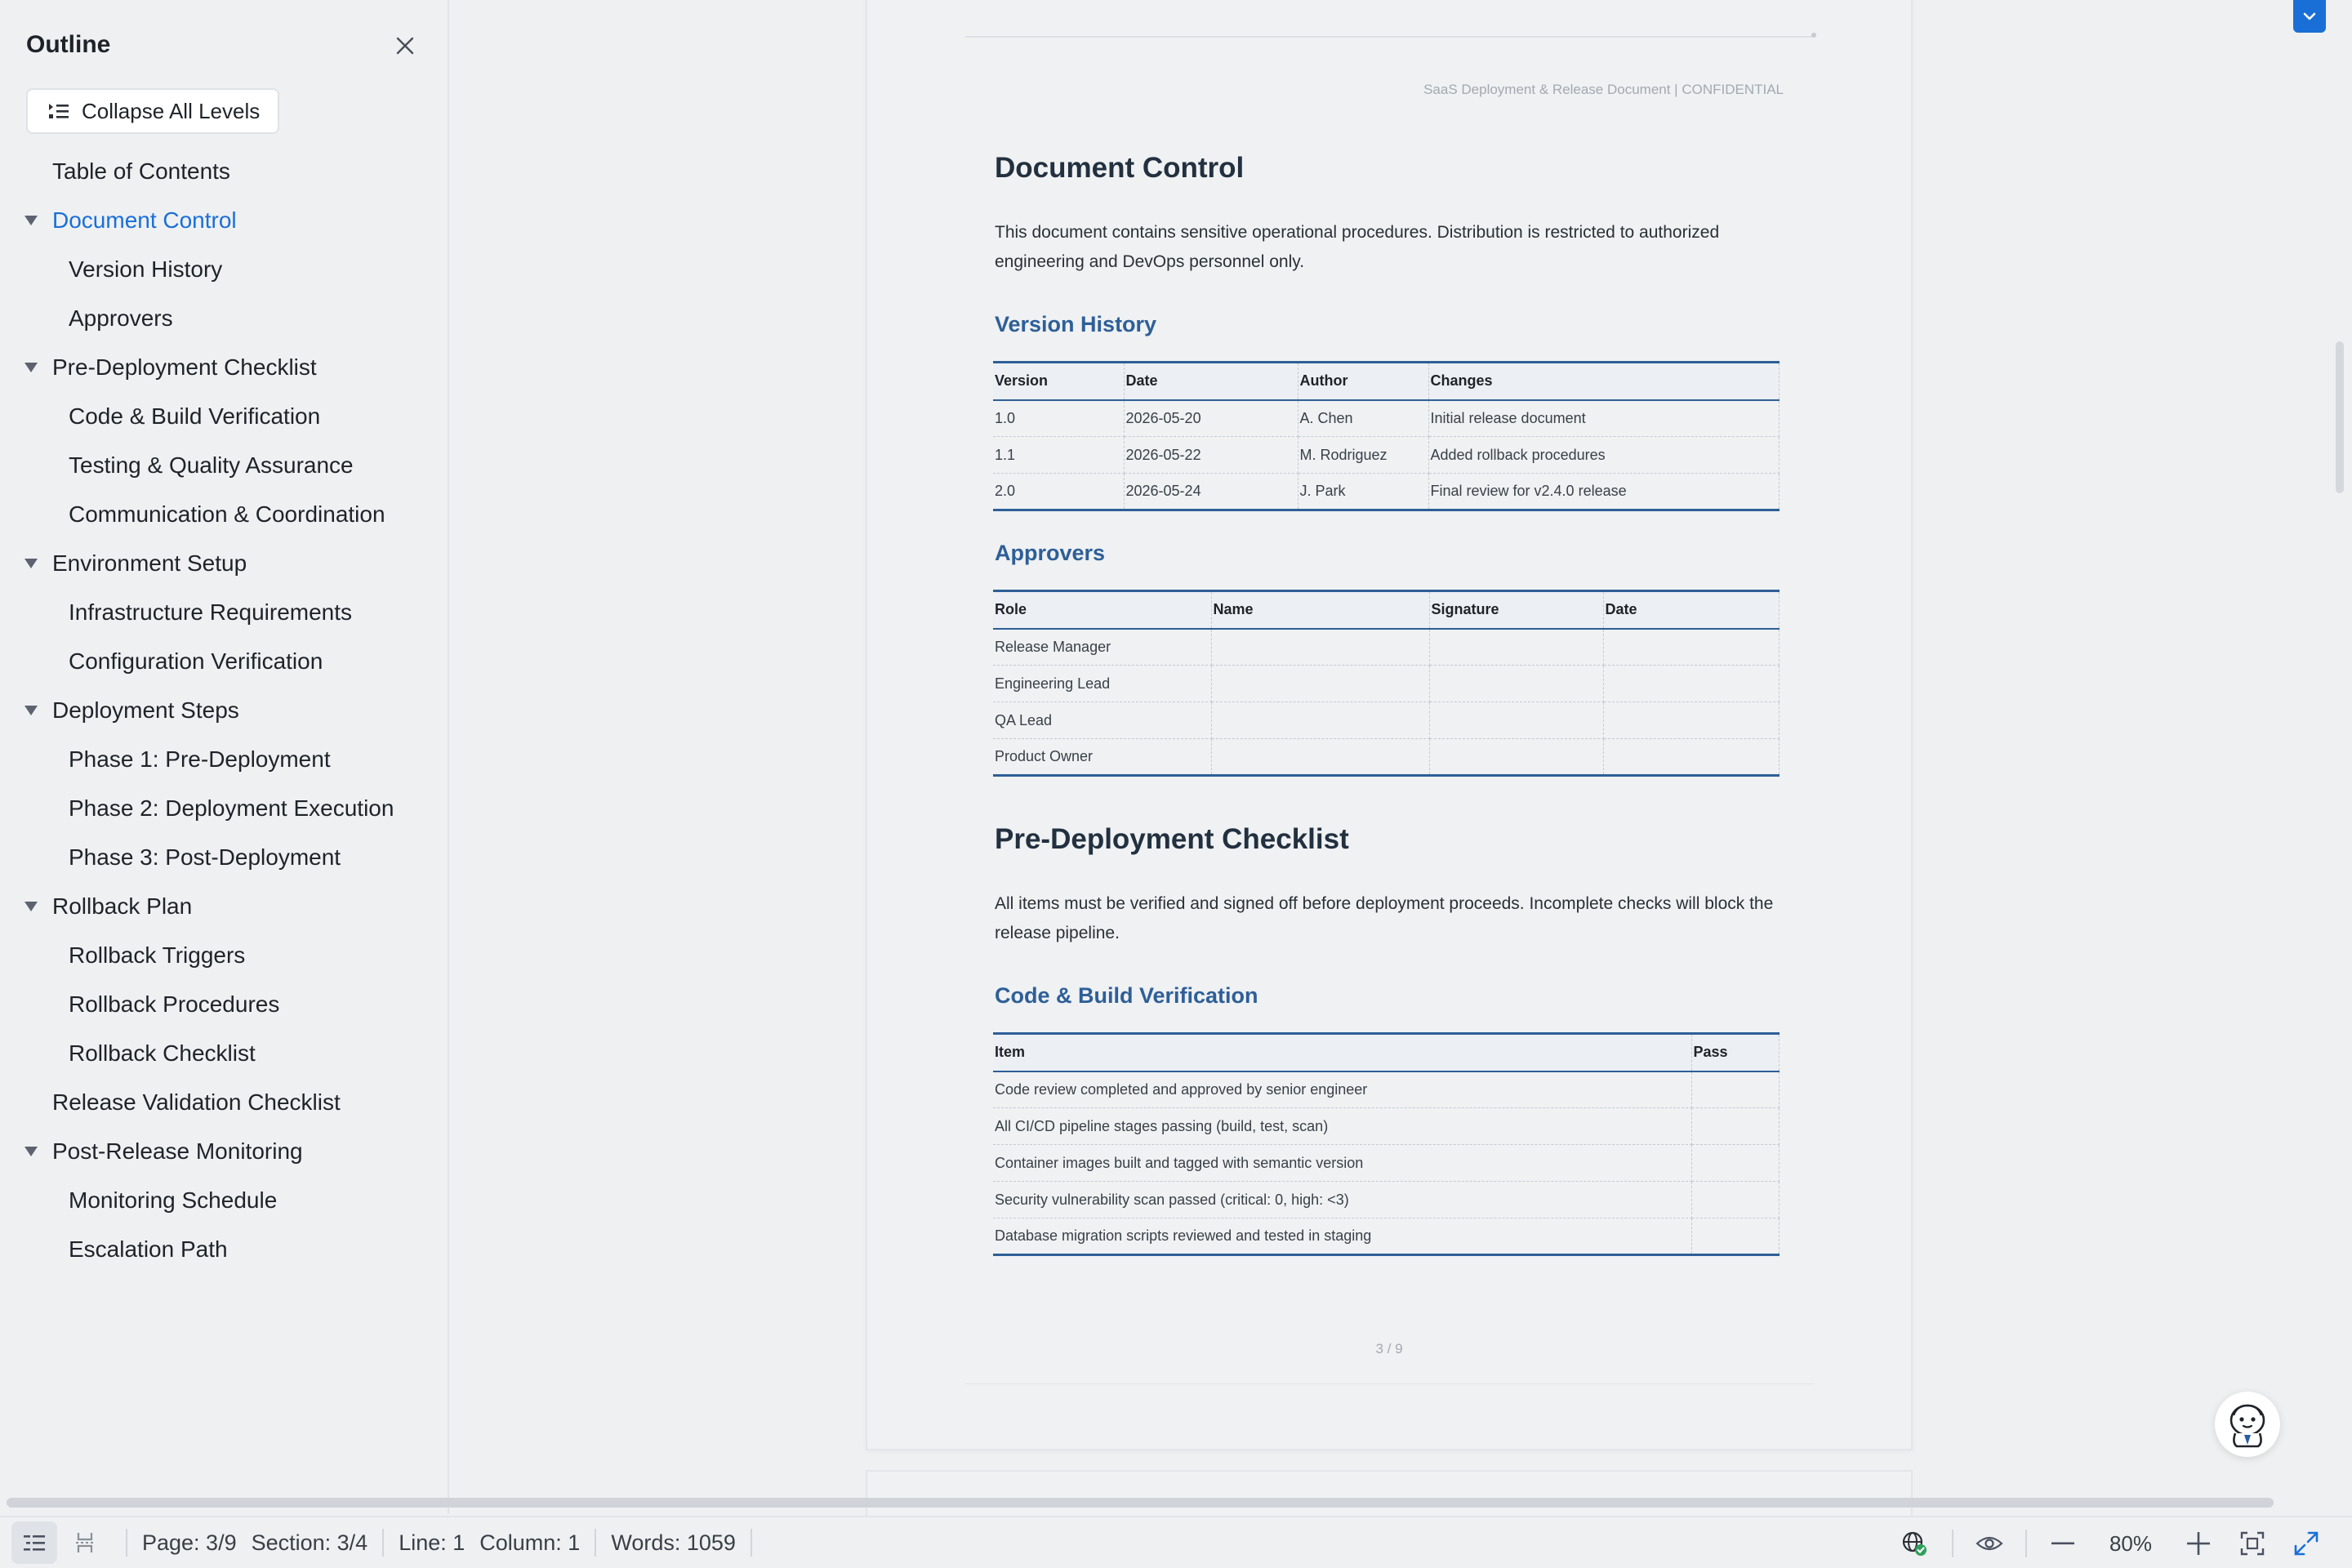  What do you see at coordinates (224, 1004) in the screenshot?
I see `outline-item-rollback-procedures: Rollback Procedures` at bounding box center [224, 1004].